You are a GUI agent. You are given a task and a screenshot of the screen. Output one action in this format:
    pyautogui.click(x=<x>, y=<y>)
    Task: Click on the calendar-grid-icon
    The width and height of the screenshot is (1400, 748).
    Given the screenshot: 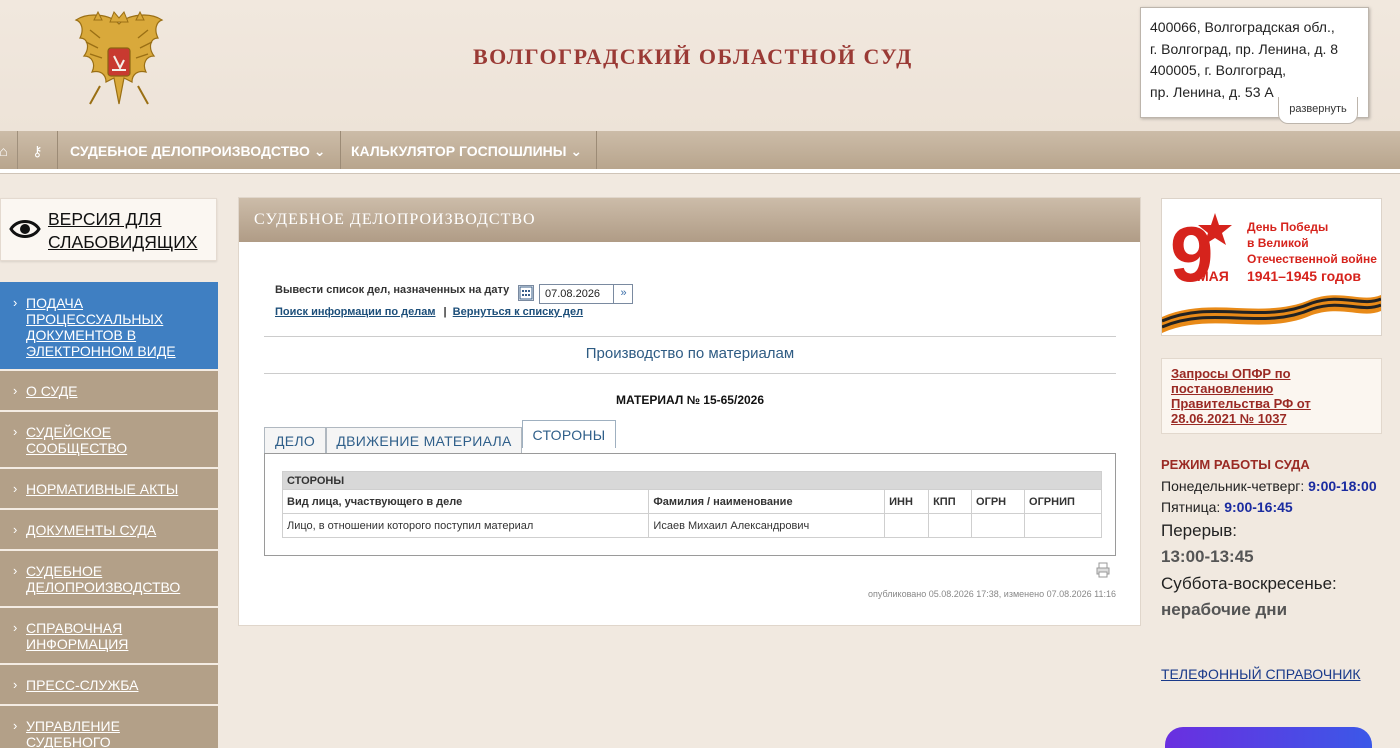 What is the action you would take?
    pyautogui.click(x=526, y=293)
    